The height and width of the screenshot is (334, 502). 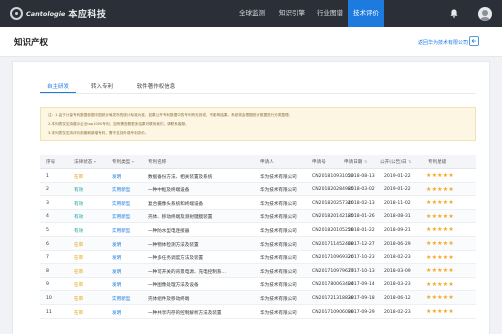 What do you see at coordinates (361, 312) in the screenshot?
I see `cell-application-date: 2017-09-29` at bounding box center [361, 312].